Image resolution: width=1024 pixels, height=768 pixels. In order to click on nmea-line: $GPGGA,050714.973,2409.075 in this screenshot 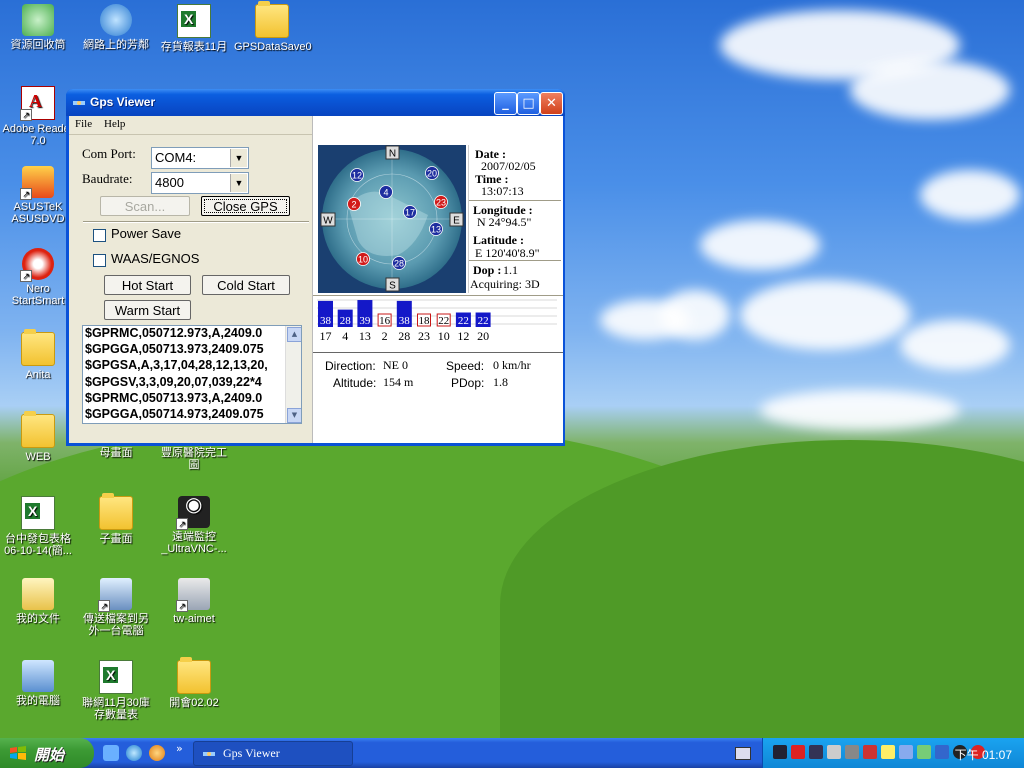, I will do `click(174, 413)`.